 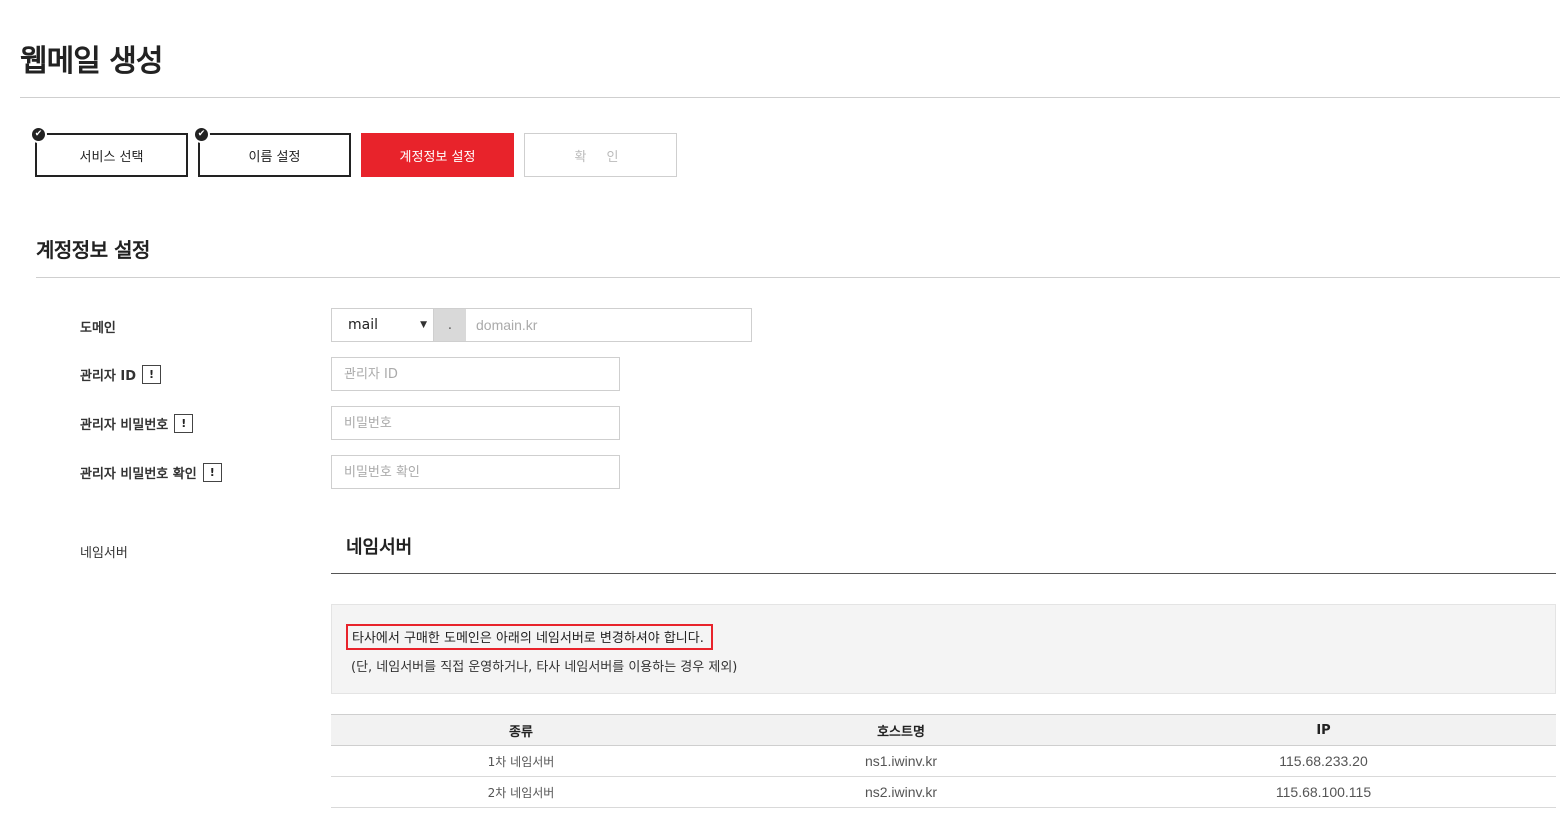 I want to click on step-label: 서비스 선택, so click(x=111, y=157).